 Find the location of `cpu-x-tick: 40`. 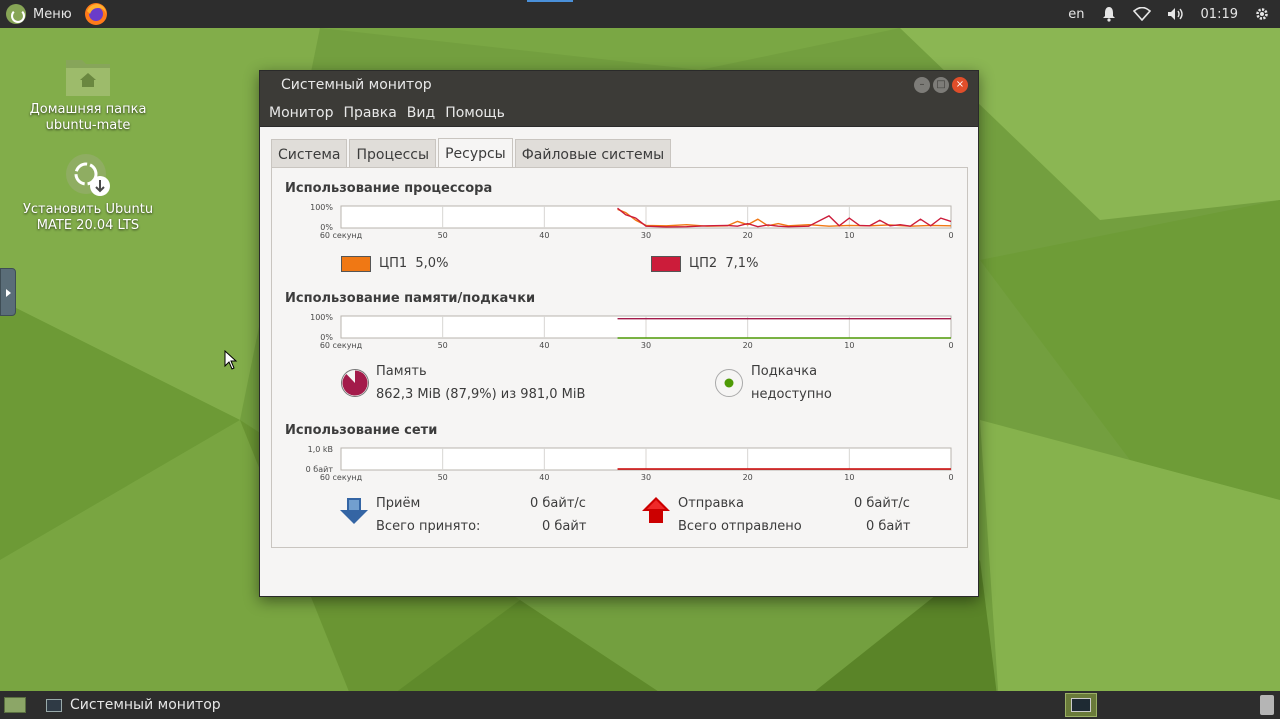

cpu-x-tick: 40 is located at coordinates (544, 235).